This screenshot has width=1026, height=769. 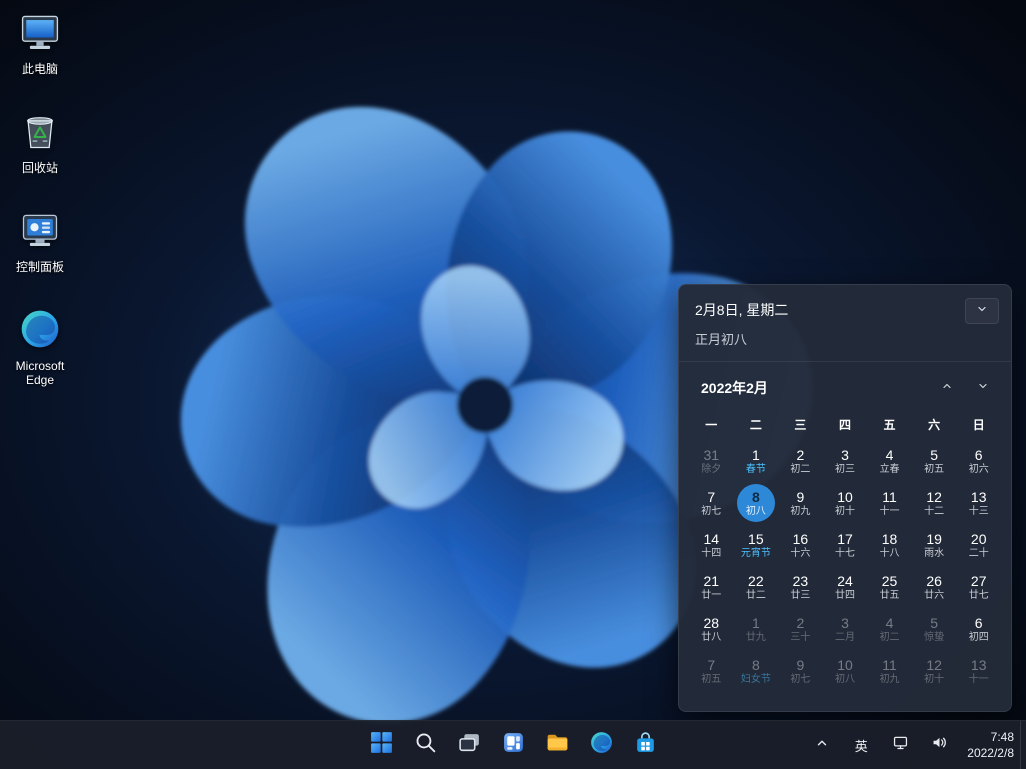 I want to click on day-number: 7, so click(x=711, y=664).